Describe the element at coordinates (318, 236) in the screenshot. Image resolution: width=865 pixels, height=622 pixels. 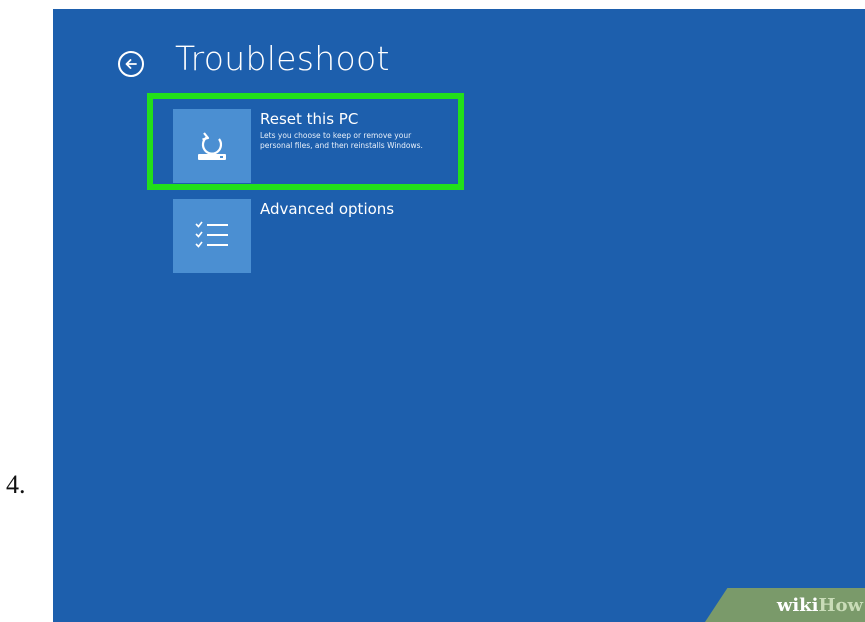
I see `advanced-options-option: Advanced options` at that location.